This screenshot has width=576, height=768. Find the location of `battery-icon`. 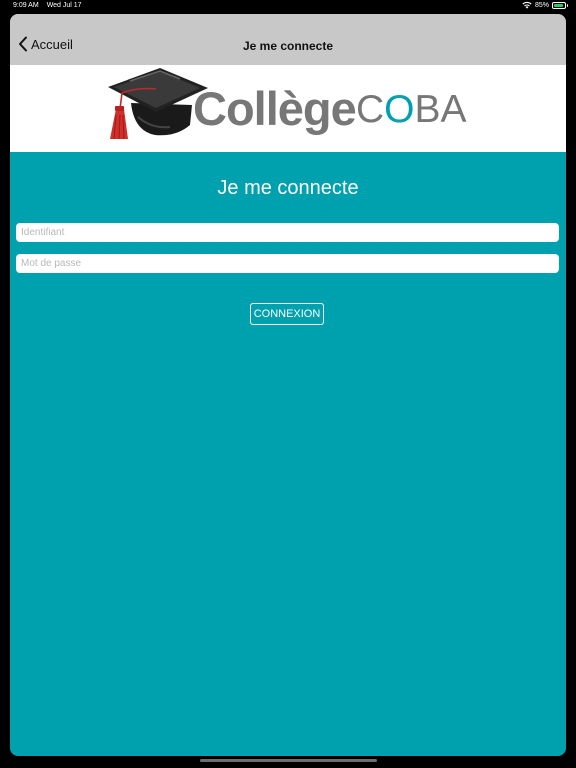

battery-icon is located at coordinates (560, 5).